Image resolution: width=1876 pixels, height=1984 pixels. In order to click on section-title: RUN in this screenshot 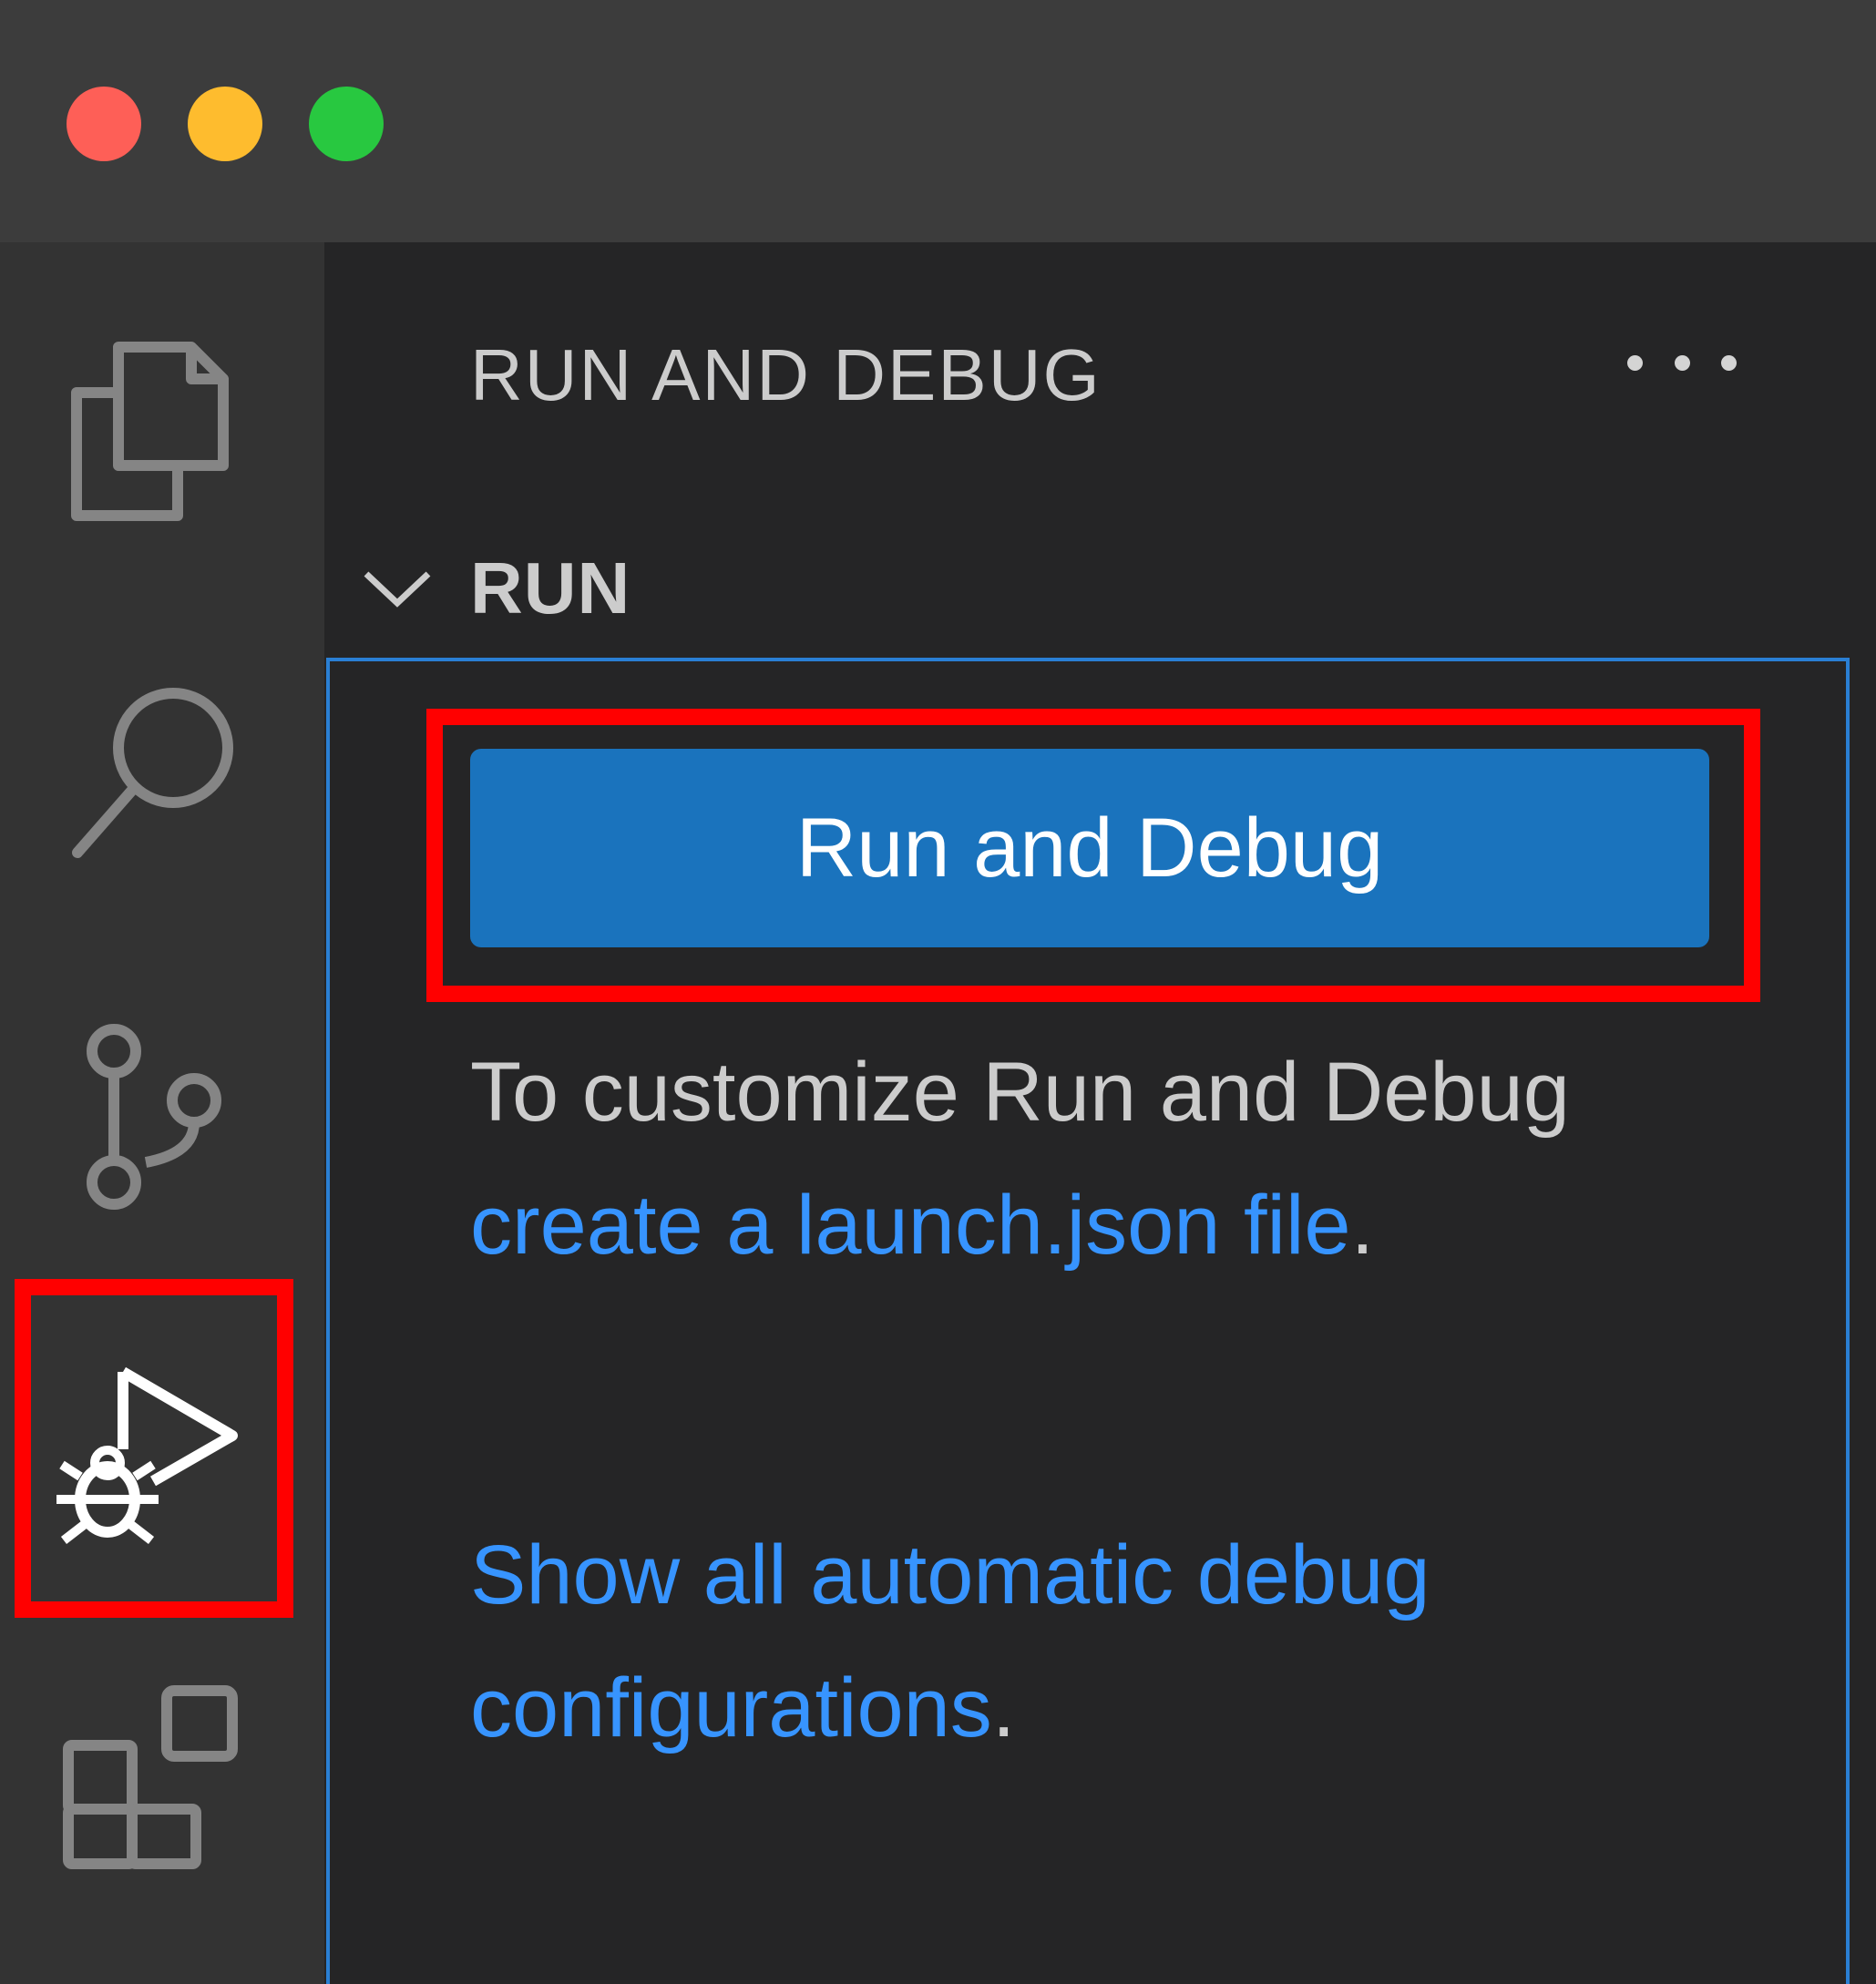, I will do `click(550, 588)`.